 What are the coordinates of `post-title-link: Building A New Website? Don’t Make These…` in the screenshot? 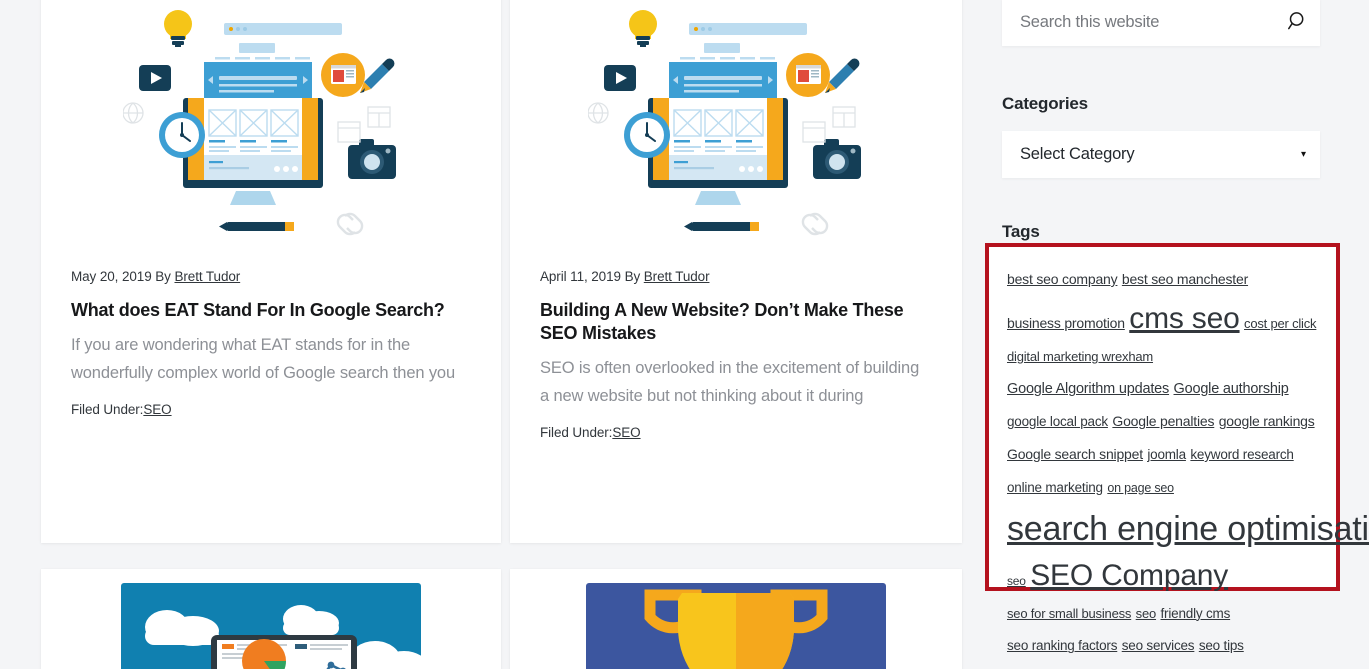 It's located at (736, 322).